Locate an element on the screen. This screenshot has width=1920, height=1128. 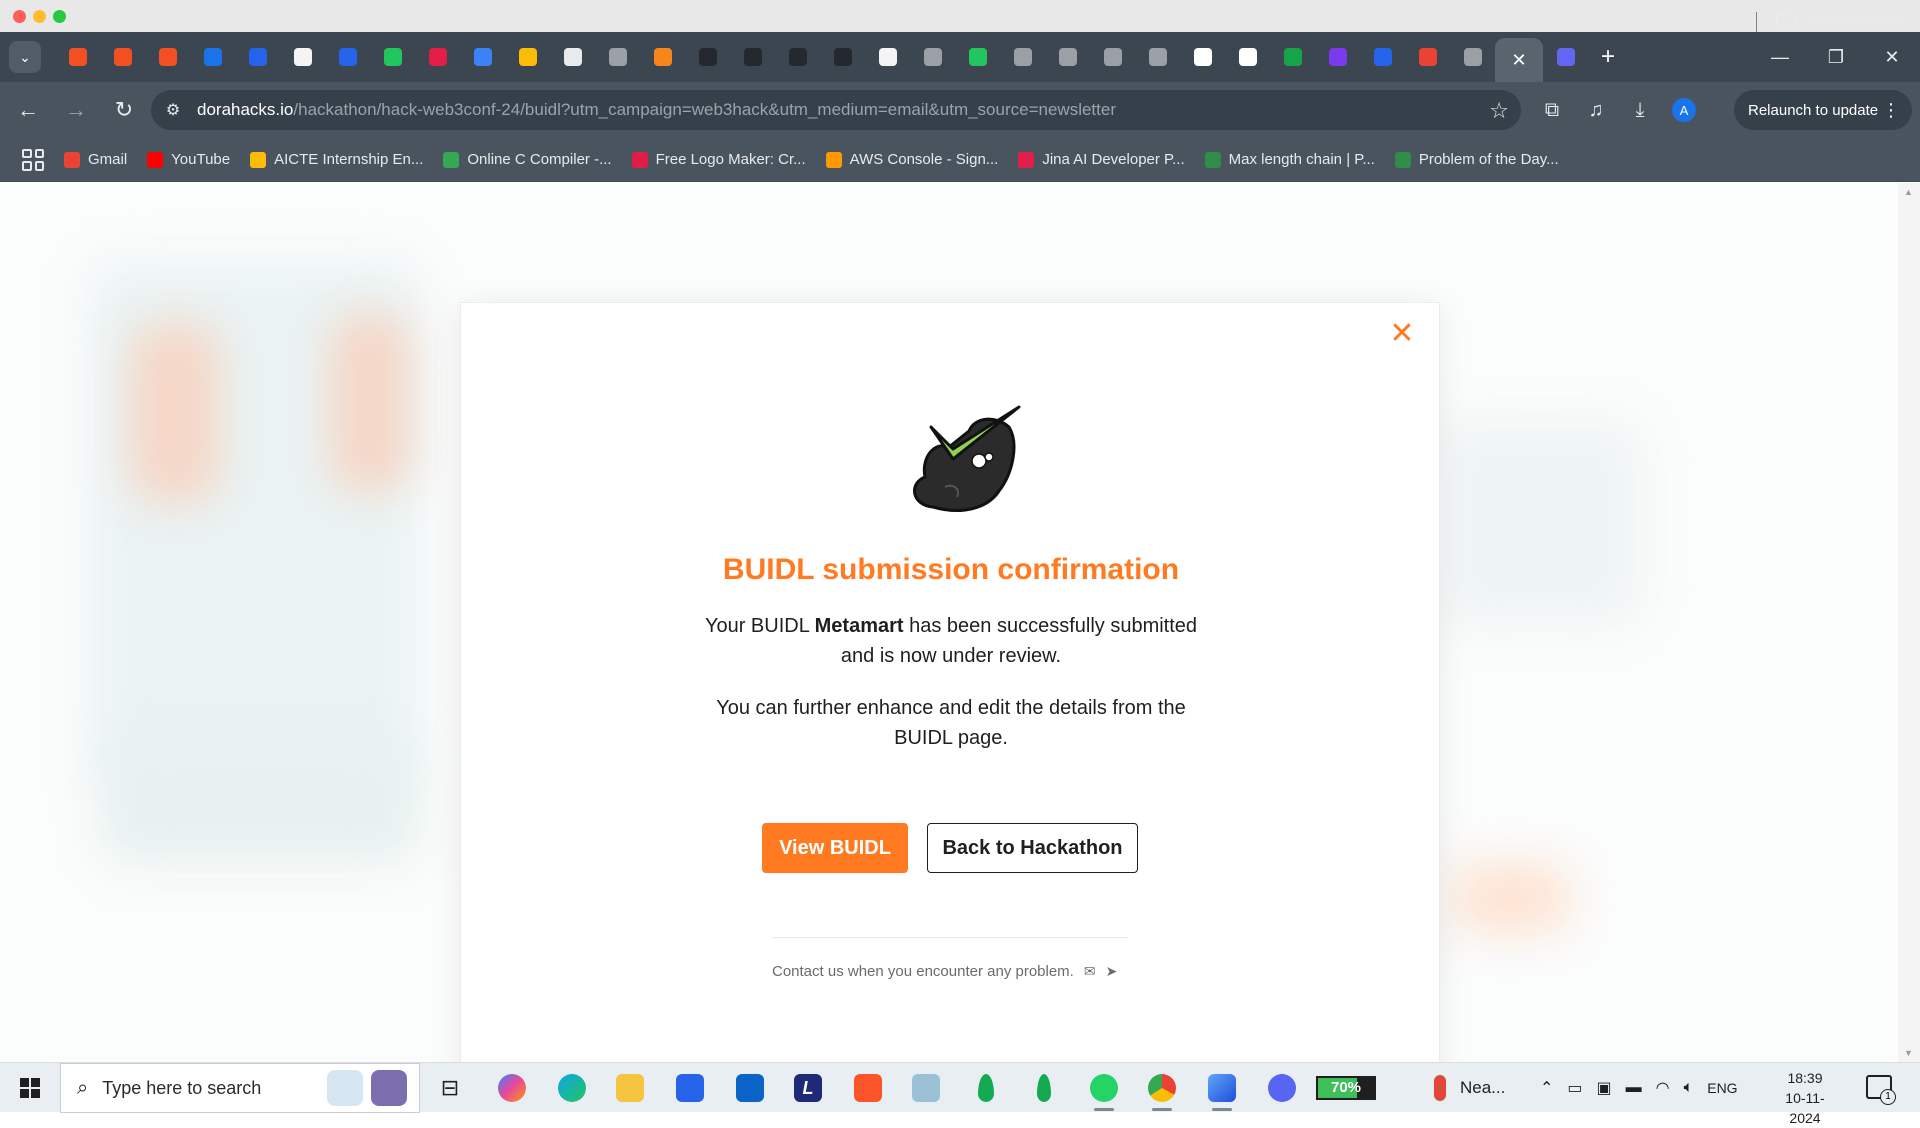
photos-icon is located at coordinates (1222, 1089).